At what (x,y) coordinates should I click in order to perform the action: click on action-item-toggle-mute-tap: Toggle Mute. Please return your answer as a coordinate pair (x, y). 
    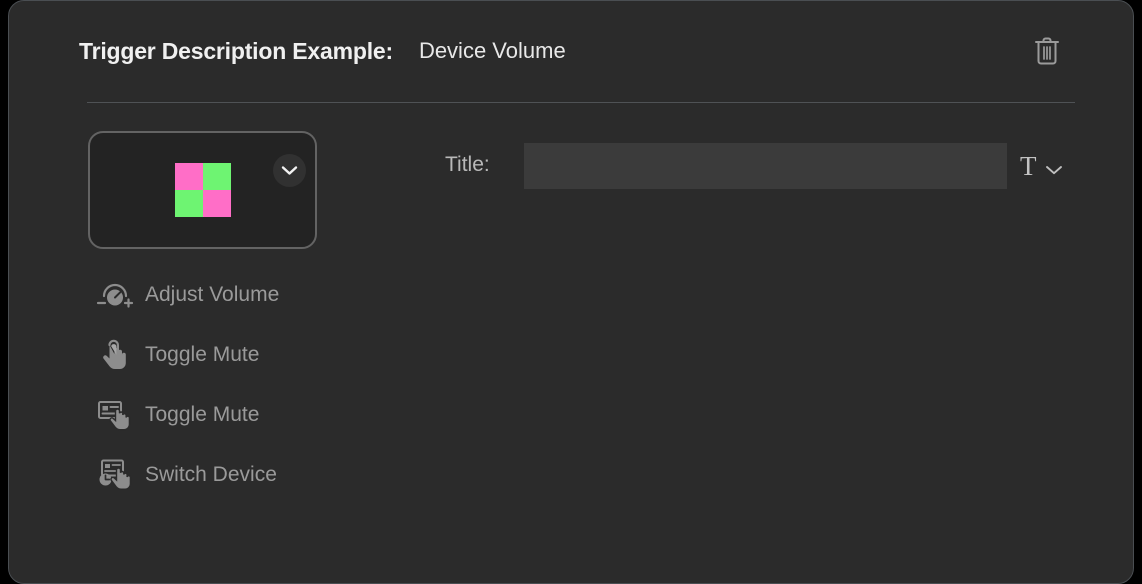
    Looking at the image, I should click on (245, 355).